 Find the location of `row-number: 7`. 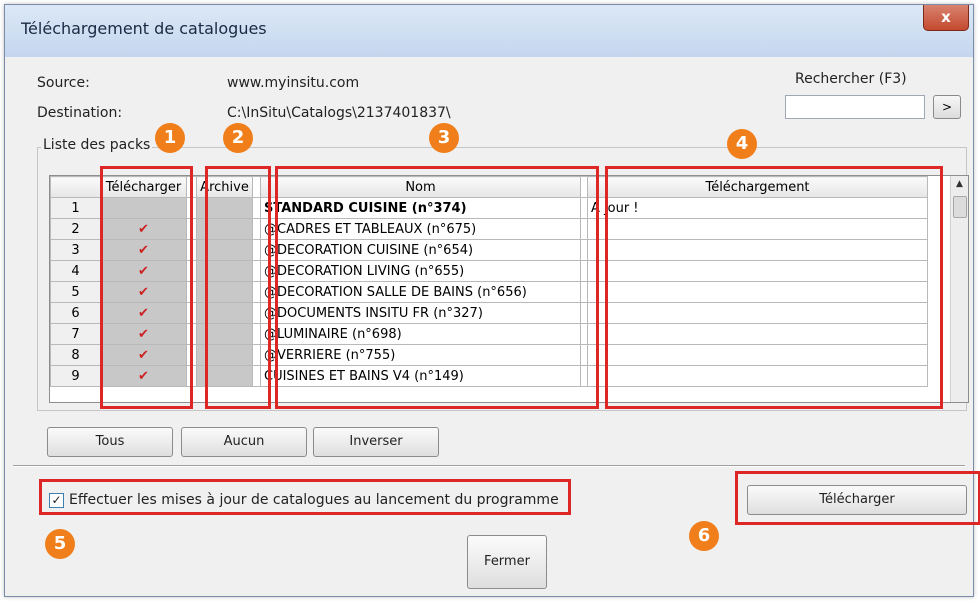

row-number: 7 is located at coordinates (75, 334).